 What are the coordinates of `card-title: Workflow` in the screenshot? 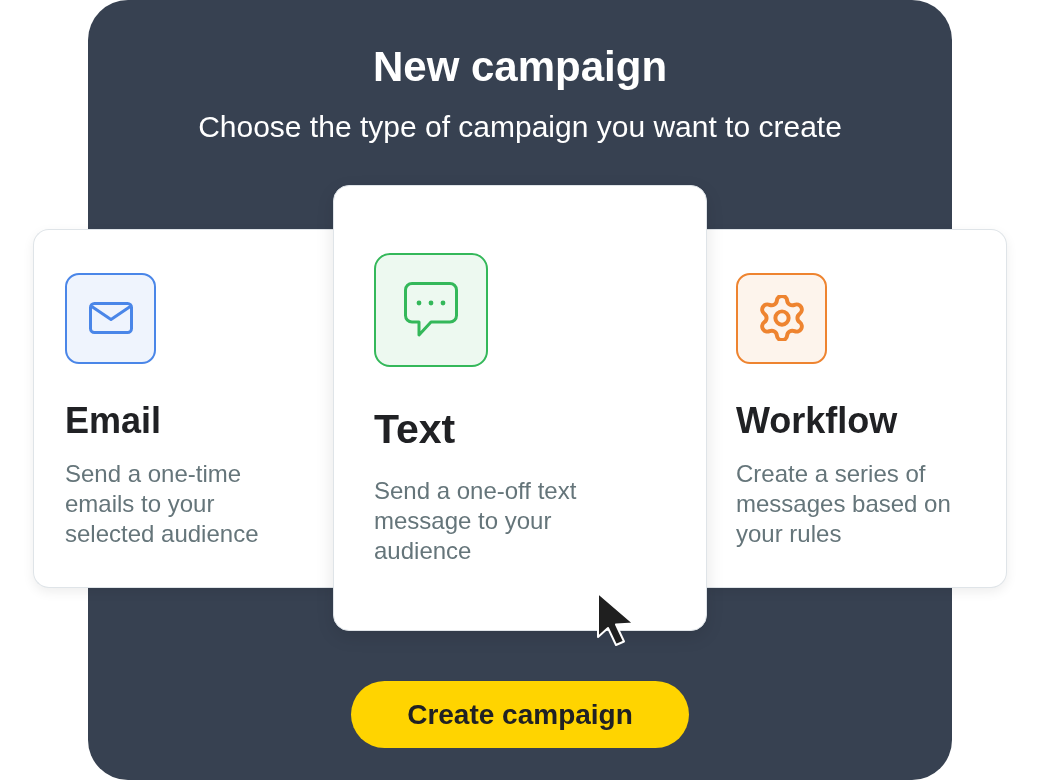 It's located at (817, 420).